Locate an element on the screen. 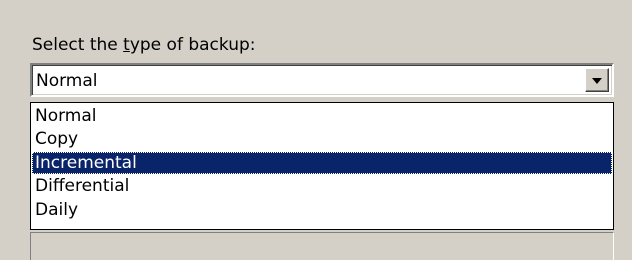 The width and height of the screenshot is (632, 260). backup-type-label-start: Select the is located at coordinates (78, 45).